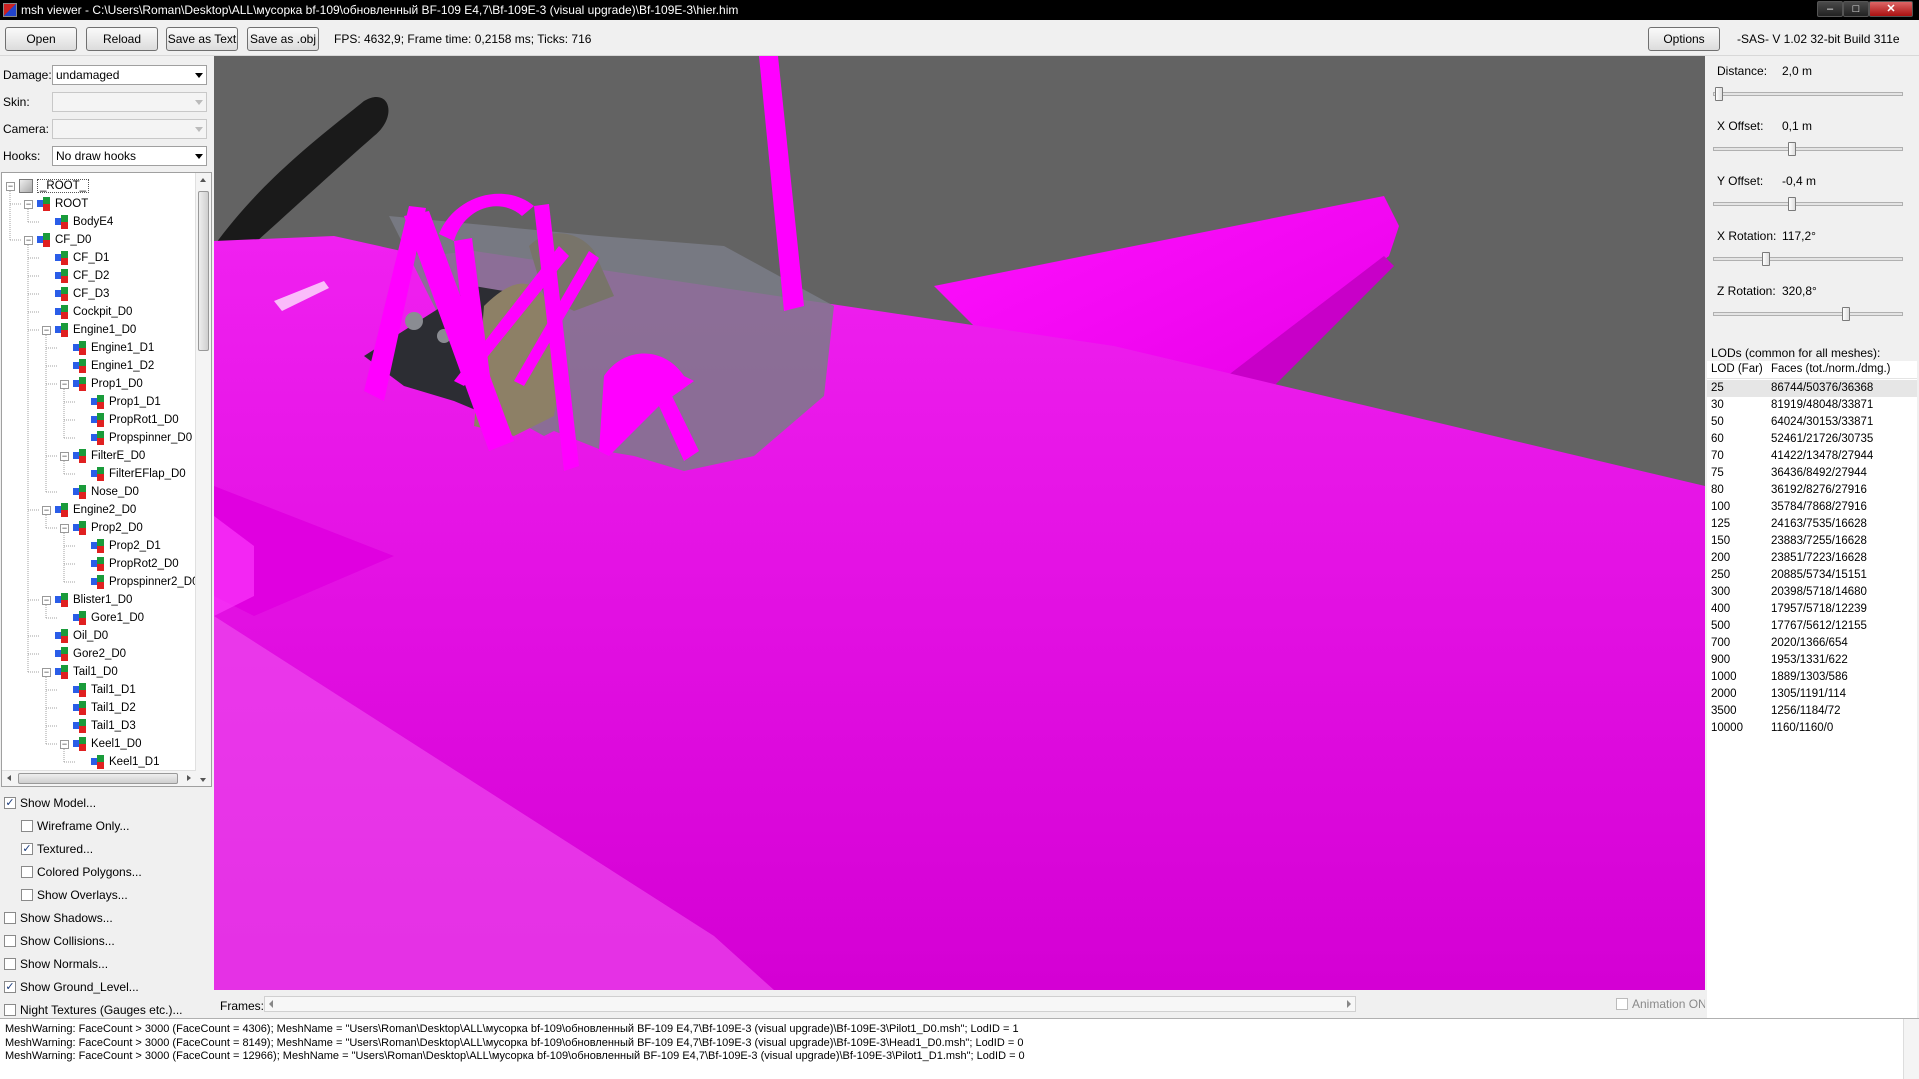 This screenshot has height=1079, width=1919. Describe the element at coordinates (1661, 1004) in the screenshot. I see `animation-checkbox: Animation ON` at that location.